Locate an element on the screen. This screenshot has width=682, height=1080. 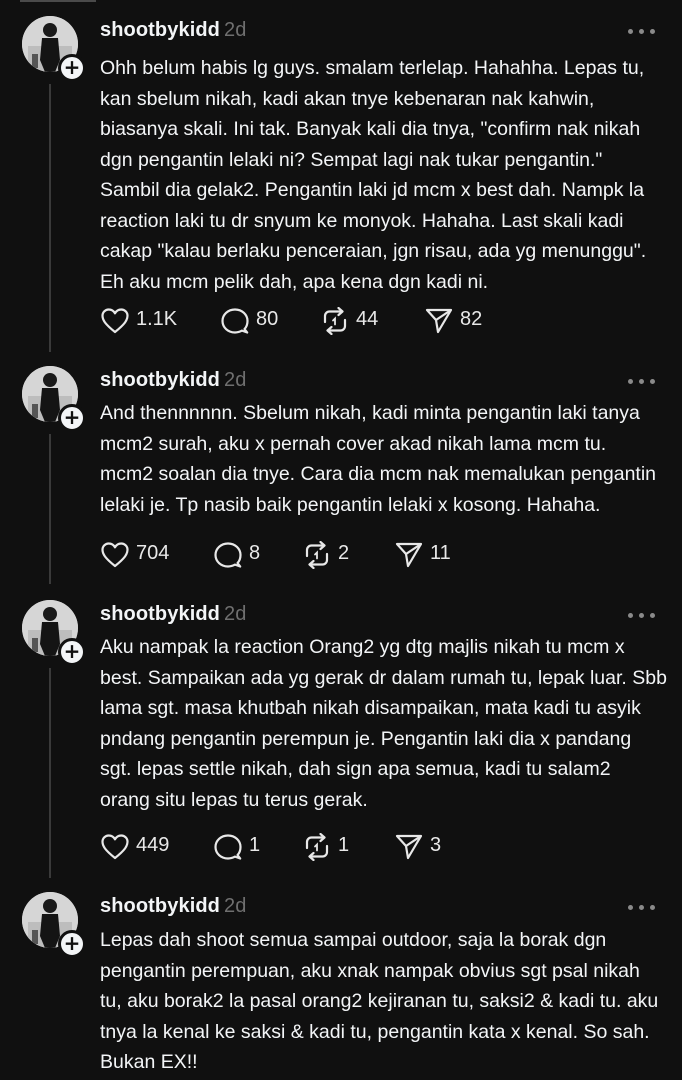
repost-button: 2 is located at coordinates (332, 554).